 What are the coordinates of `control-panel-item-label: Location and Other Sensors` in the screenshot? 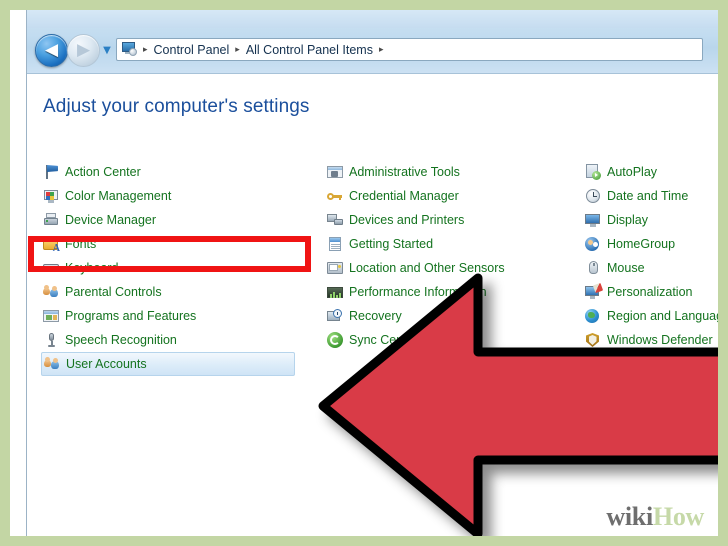 It's located at (427, 268).